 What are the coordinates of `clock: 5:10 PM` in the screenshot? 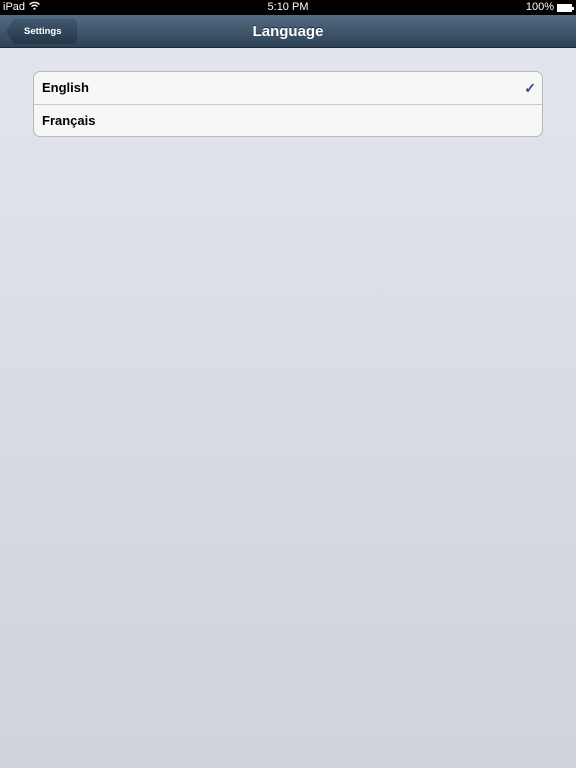 It's located at (288, 7).